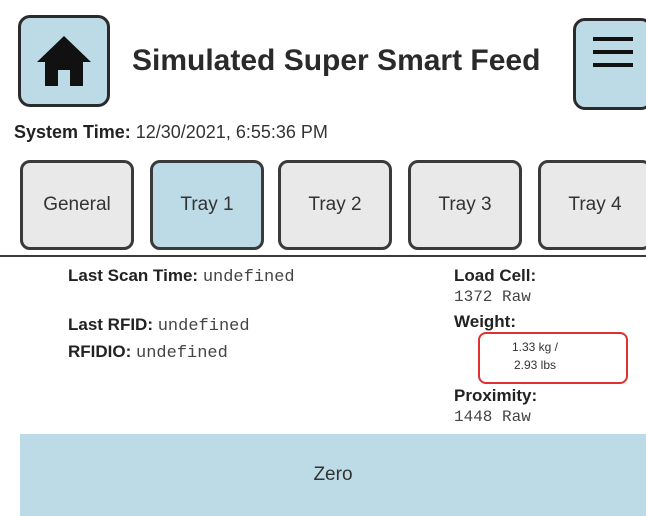 This screenshot has width=646, height=516. Describe the element at coordinates (535, 365) in the screenshot. I see `weight-lbs-value: 2.93 lbs` at that location.